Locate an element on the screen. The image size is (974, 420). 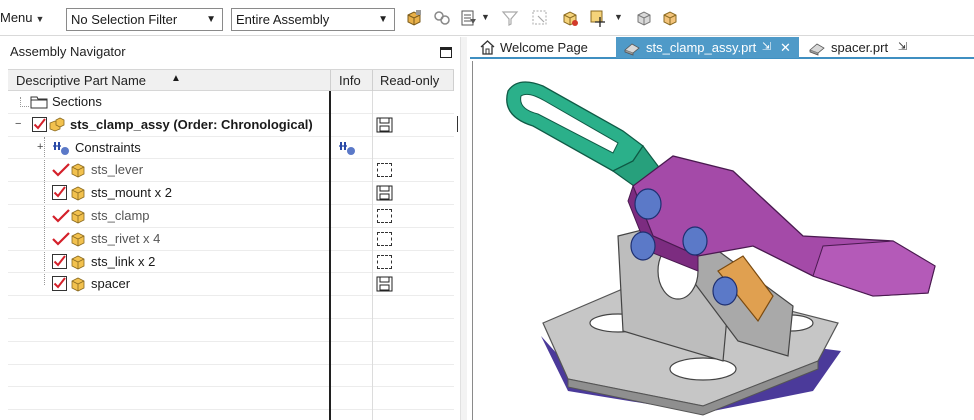
menu-button: Menu ▼ is located at coordinates (22, 18).